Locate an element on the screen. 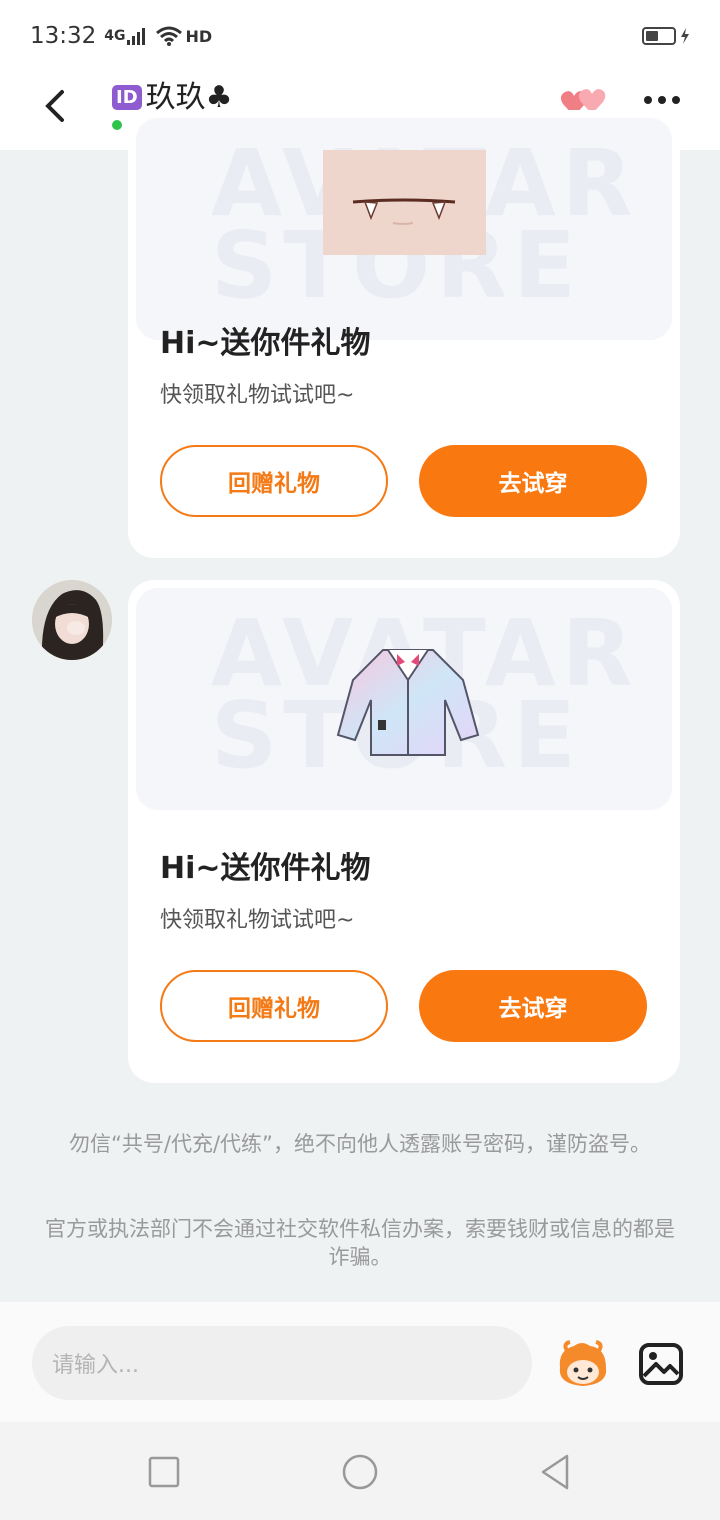  fraud-notice: 官方或执法部门不会通过社交软件私信办案，索要钱财或信息的都是诈骗。 is located at coordinates (360, 1243).